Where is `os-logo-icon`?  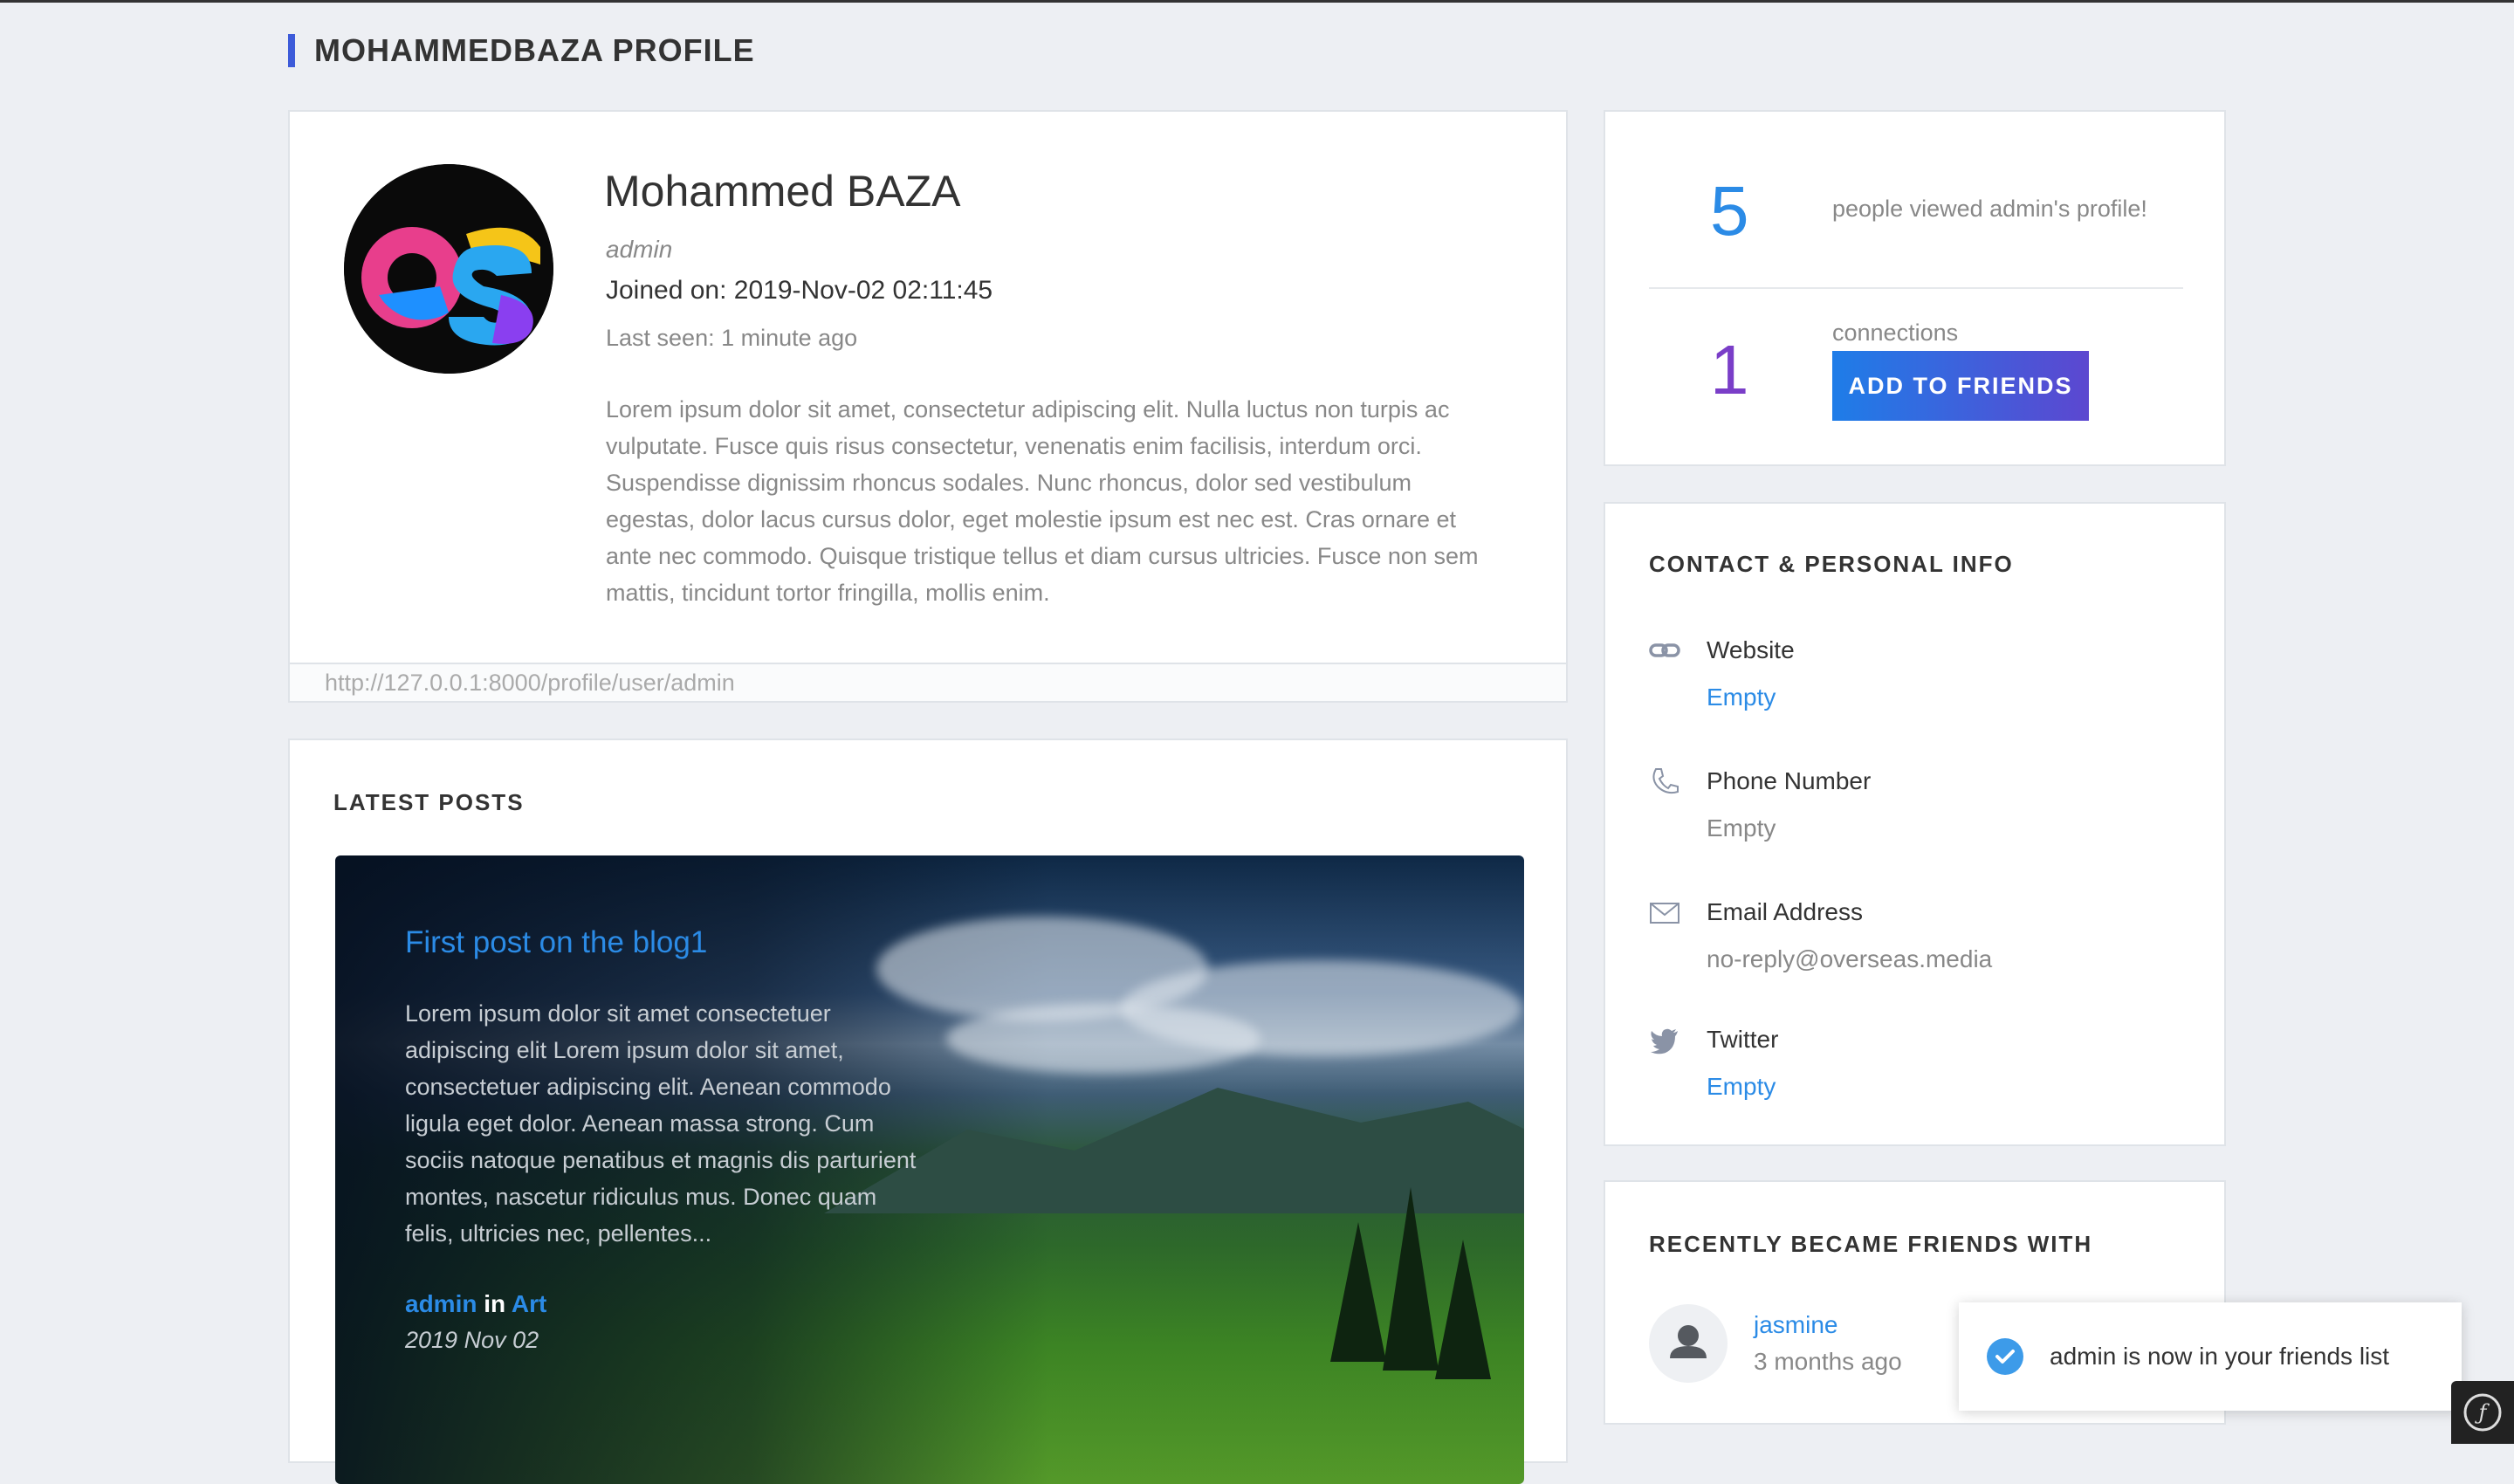 os-logo-icon is located at coordinates (448, 269).